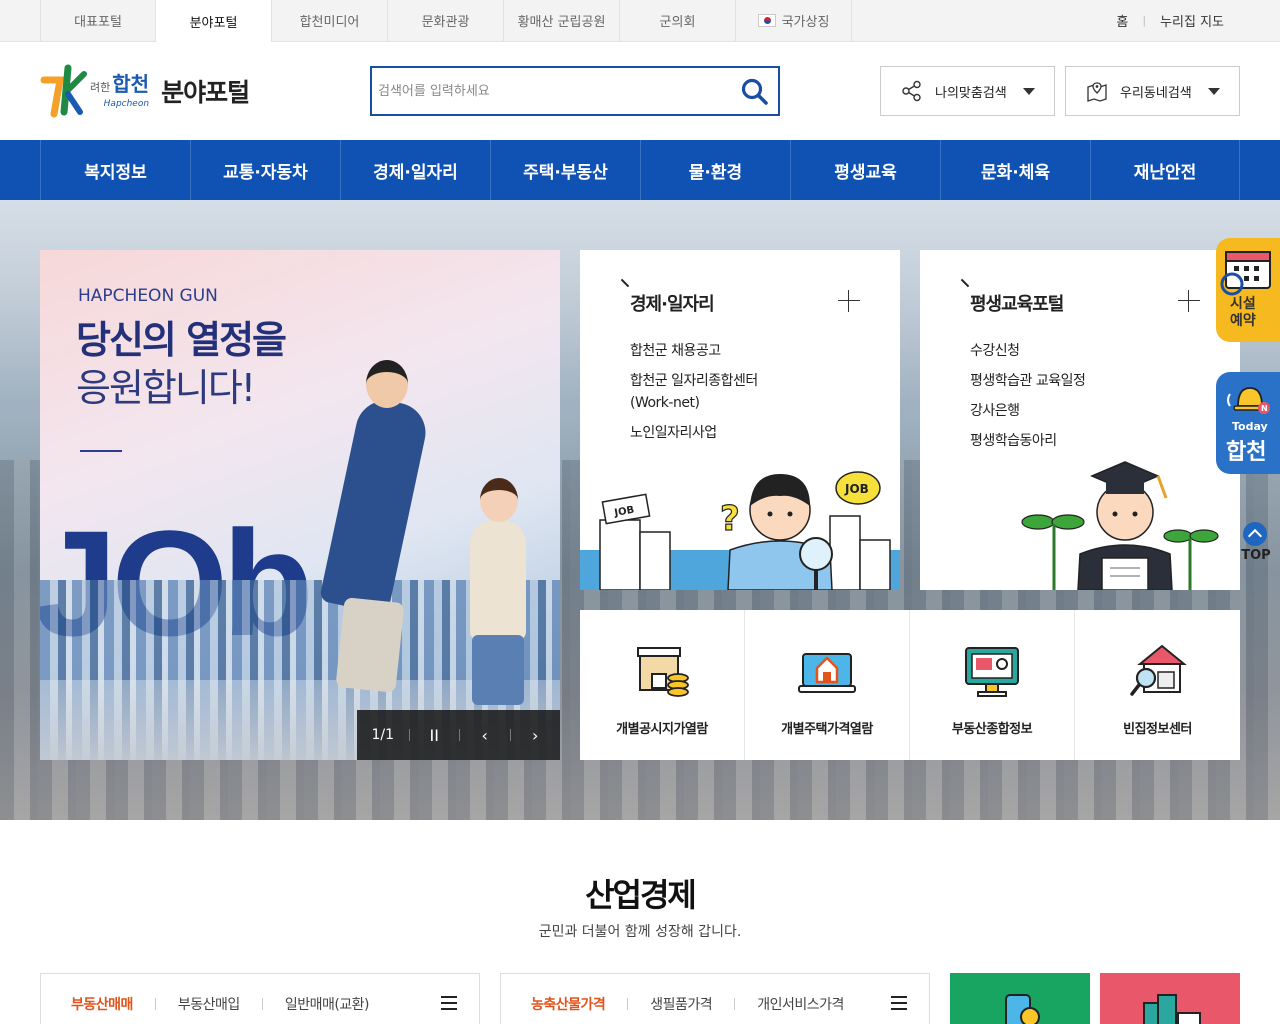 This screenshot has height=1024, width=1280. I want to click on logo-text: 려한 합천 Hapcheon, so click(119, 91).